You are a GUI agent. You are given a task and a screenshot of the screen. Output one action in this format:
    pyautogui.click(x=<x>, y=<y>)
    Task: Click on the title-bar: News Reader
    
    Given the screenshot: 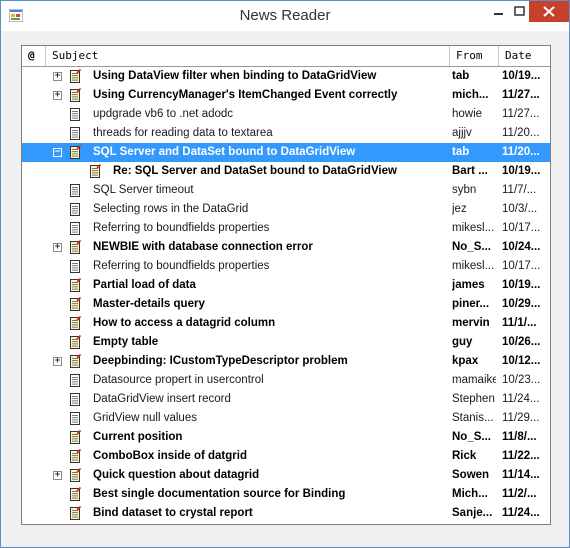 What is the action you would take?
    pyautogui.click(x=285, y=16)
    